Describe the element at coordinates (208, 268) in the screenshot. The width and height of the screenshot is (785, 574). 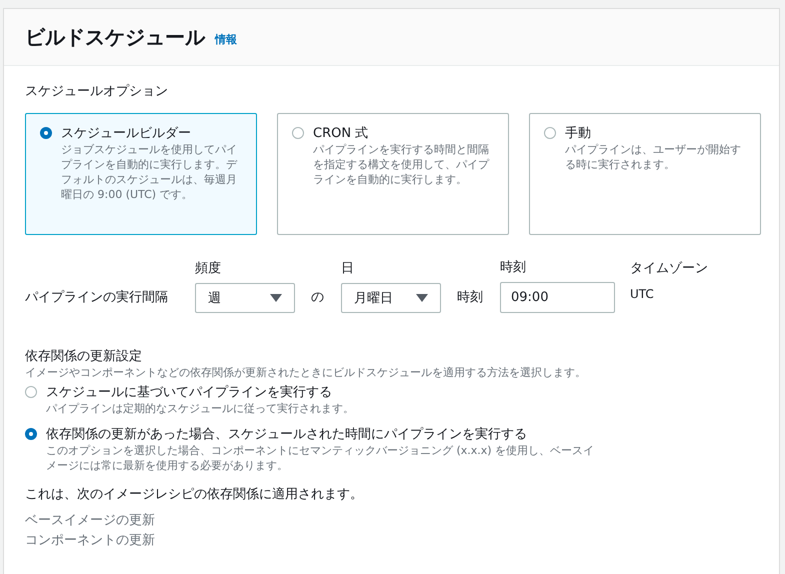
I see `field-label: 頻度` at that location.